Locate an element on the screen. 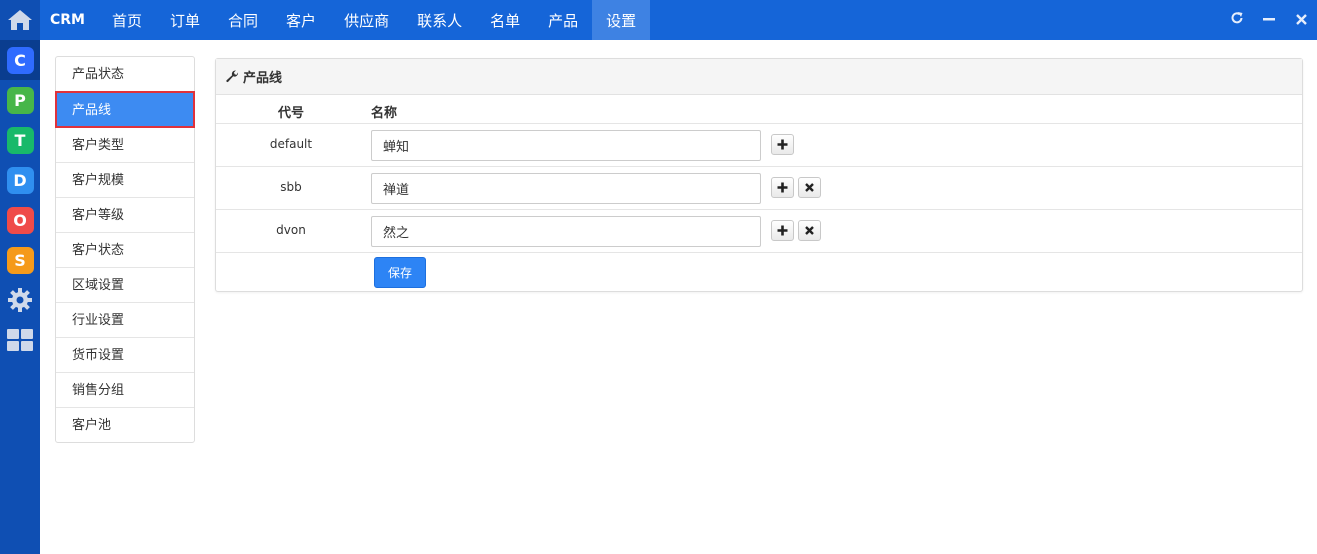 This screenshot has height=554, width=1317. panel-title: 产品线 is located at coordinates (263, 78).